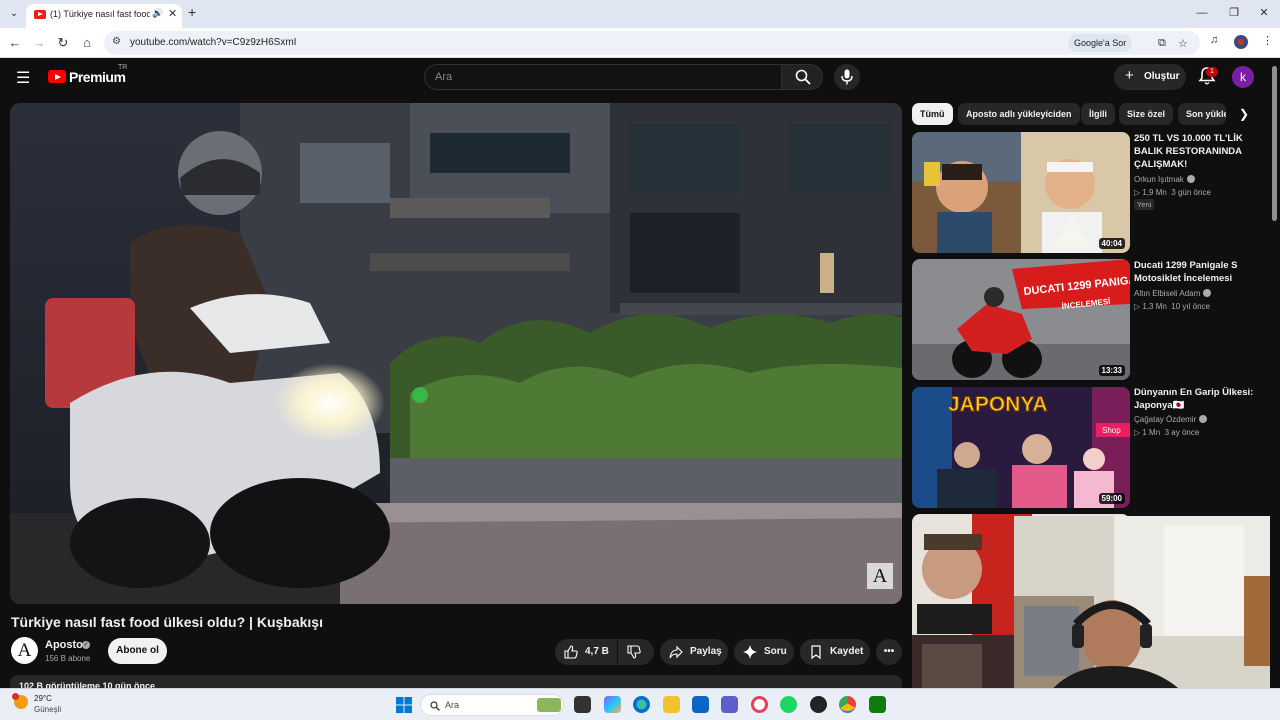  I want to click on channel-avatar: A, so click(24, 650).